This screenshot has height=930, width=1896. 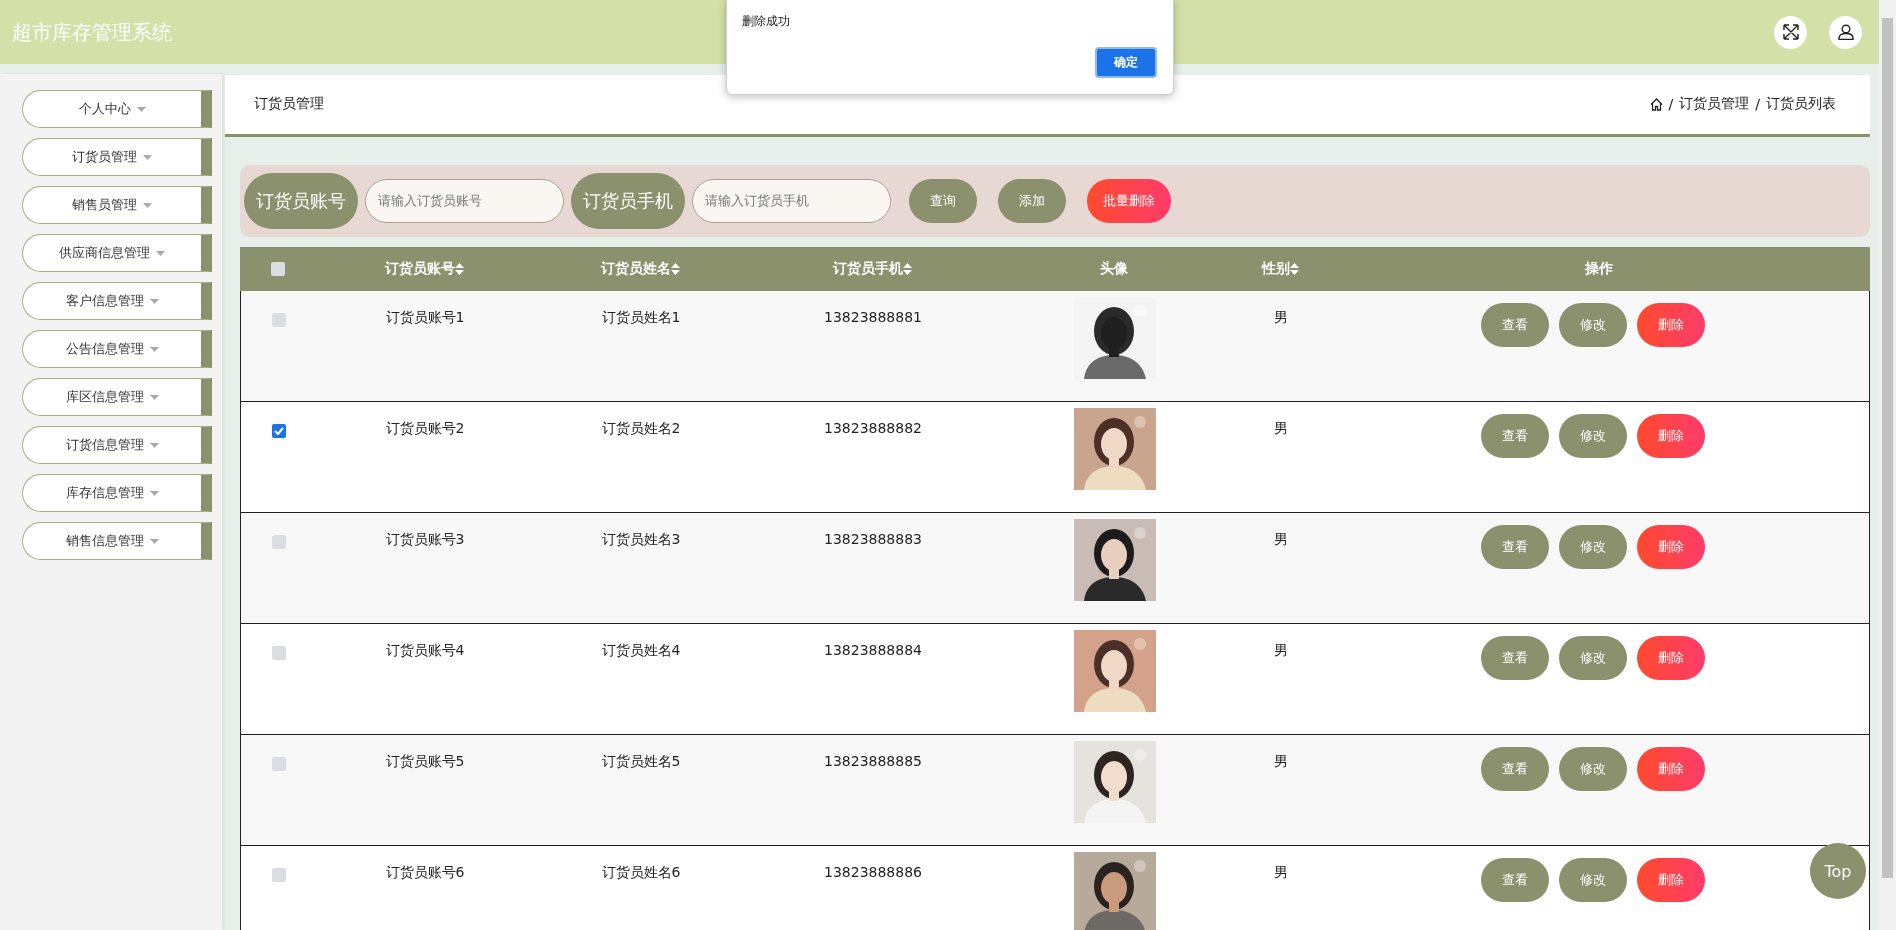 I want to click on sidebar-item: 库区信息管理, so click(x=117, y=397).